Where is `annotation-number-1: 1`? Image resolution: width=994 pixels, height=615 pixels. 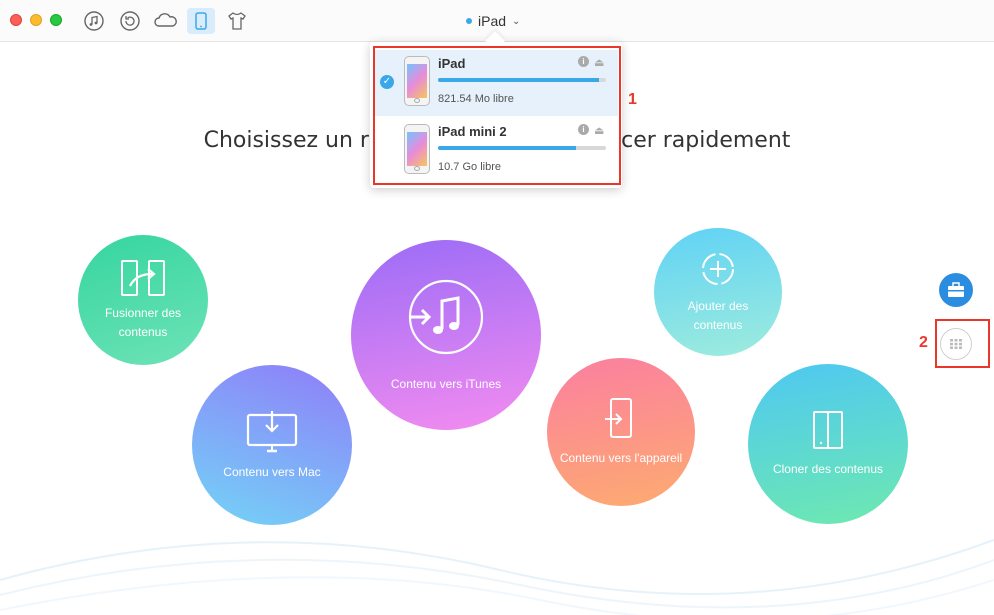 annotation-number-1: 1 is located at coordinates (632, 99).